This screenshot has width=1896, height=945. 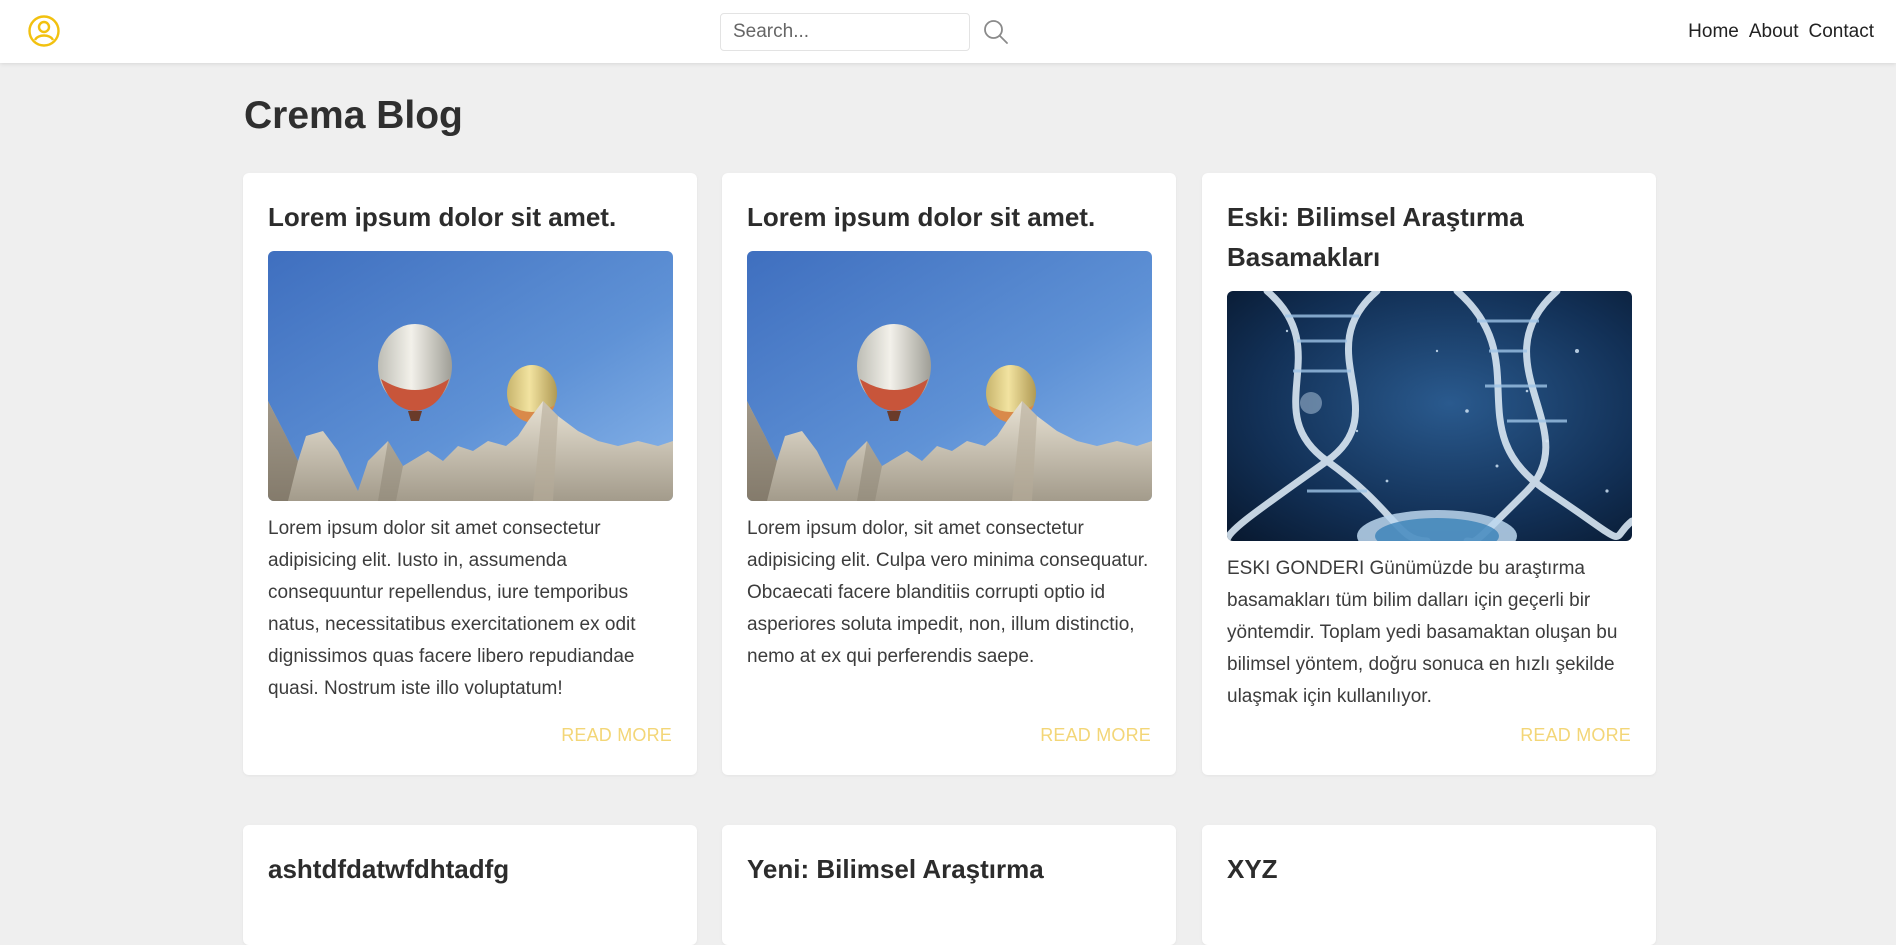 I want to click on page-title: Crema Blog, so click(x=353, y=115).